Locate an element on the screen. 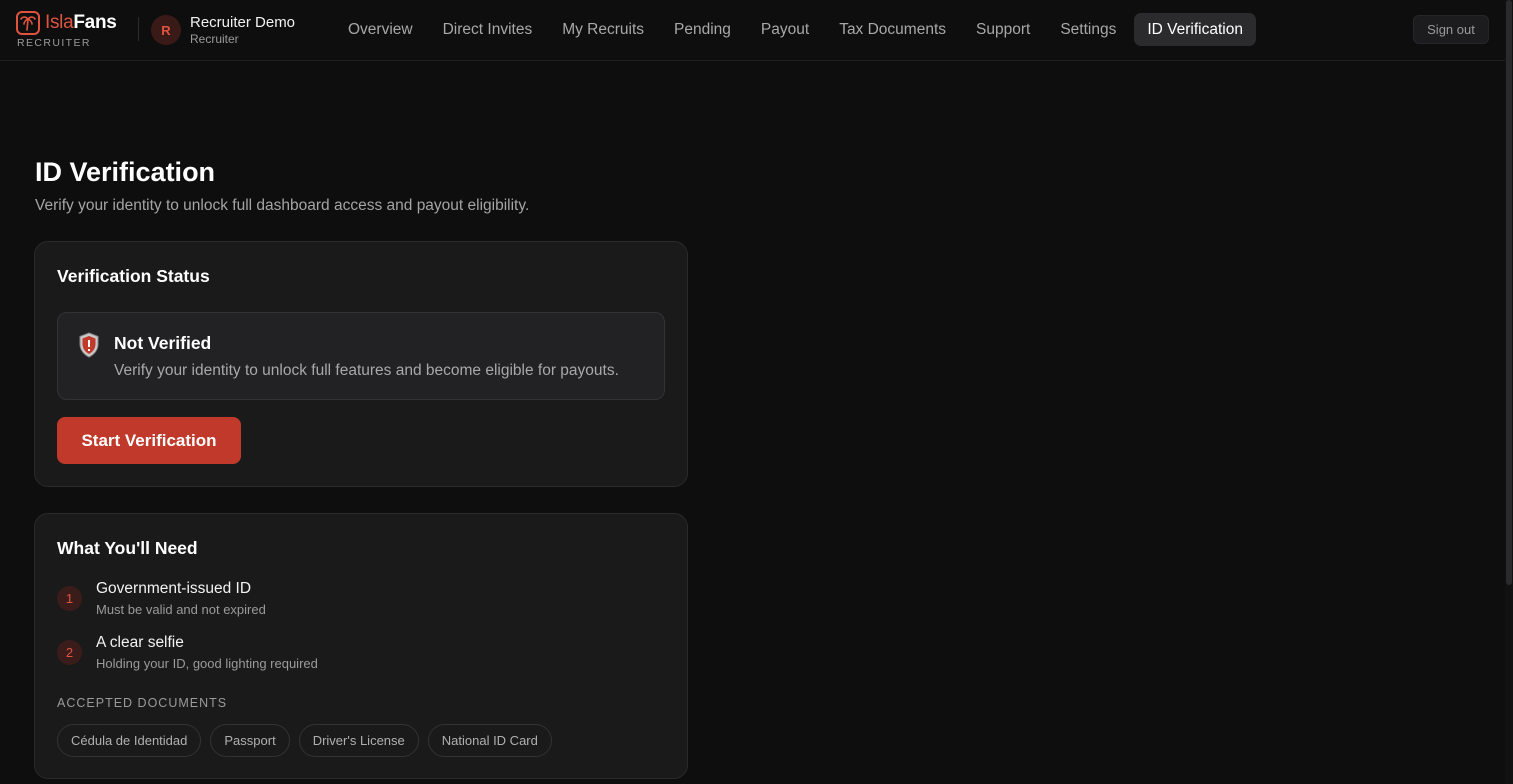 Image resolution: width=1513 pixels, height=784 pixels. brand-logo-link: IslaFans RECRUITER is located at coordinates (71, 30).